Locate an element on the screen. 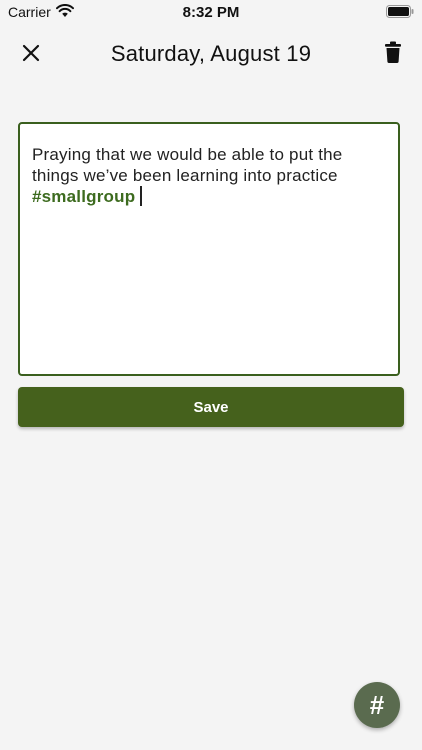 This screenshot has height=750, width=422. trash-icon is located at coordinates (393, 54).